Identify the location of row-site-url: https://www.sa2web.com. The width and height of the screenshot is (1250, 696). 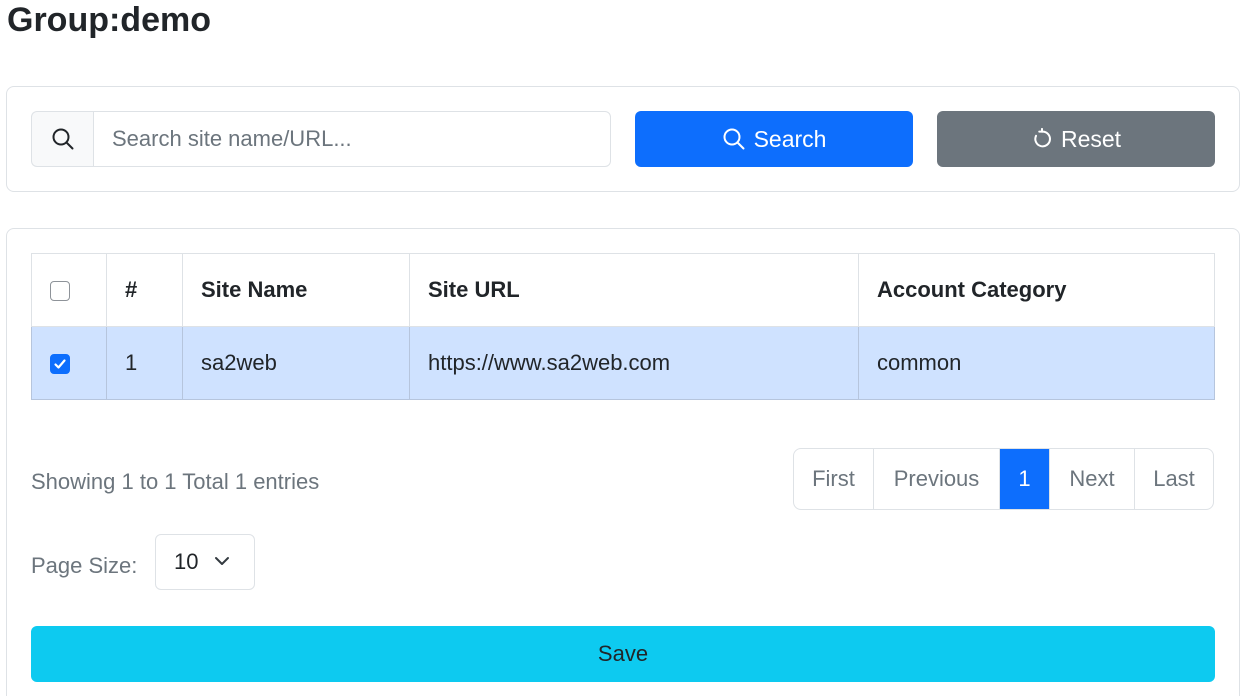
(634, 363).